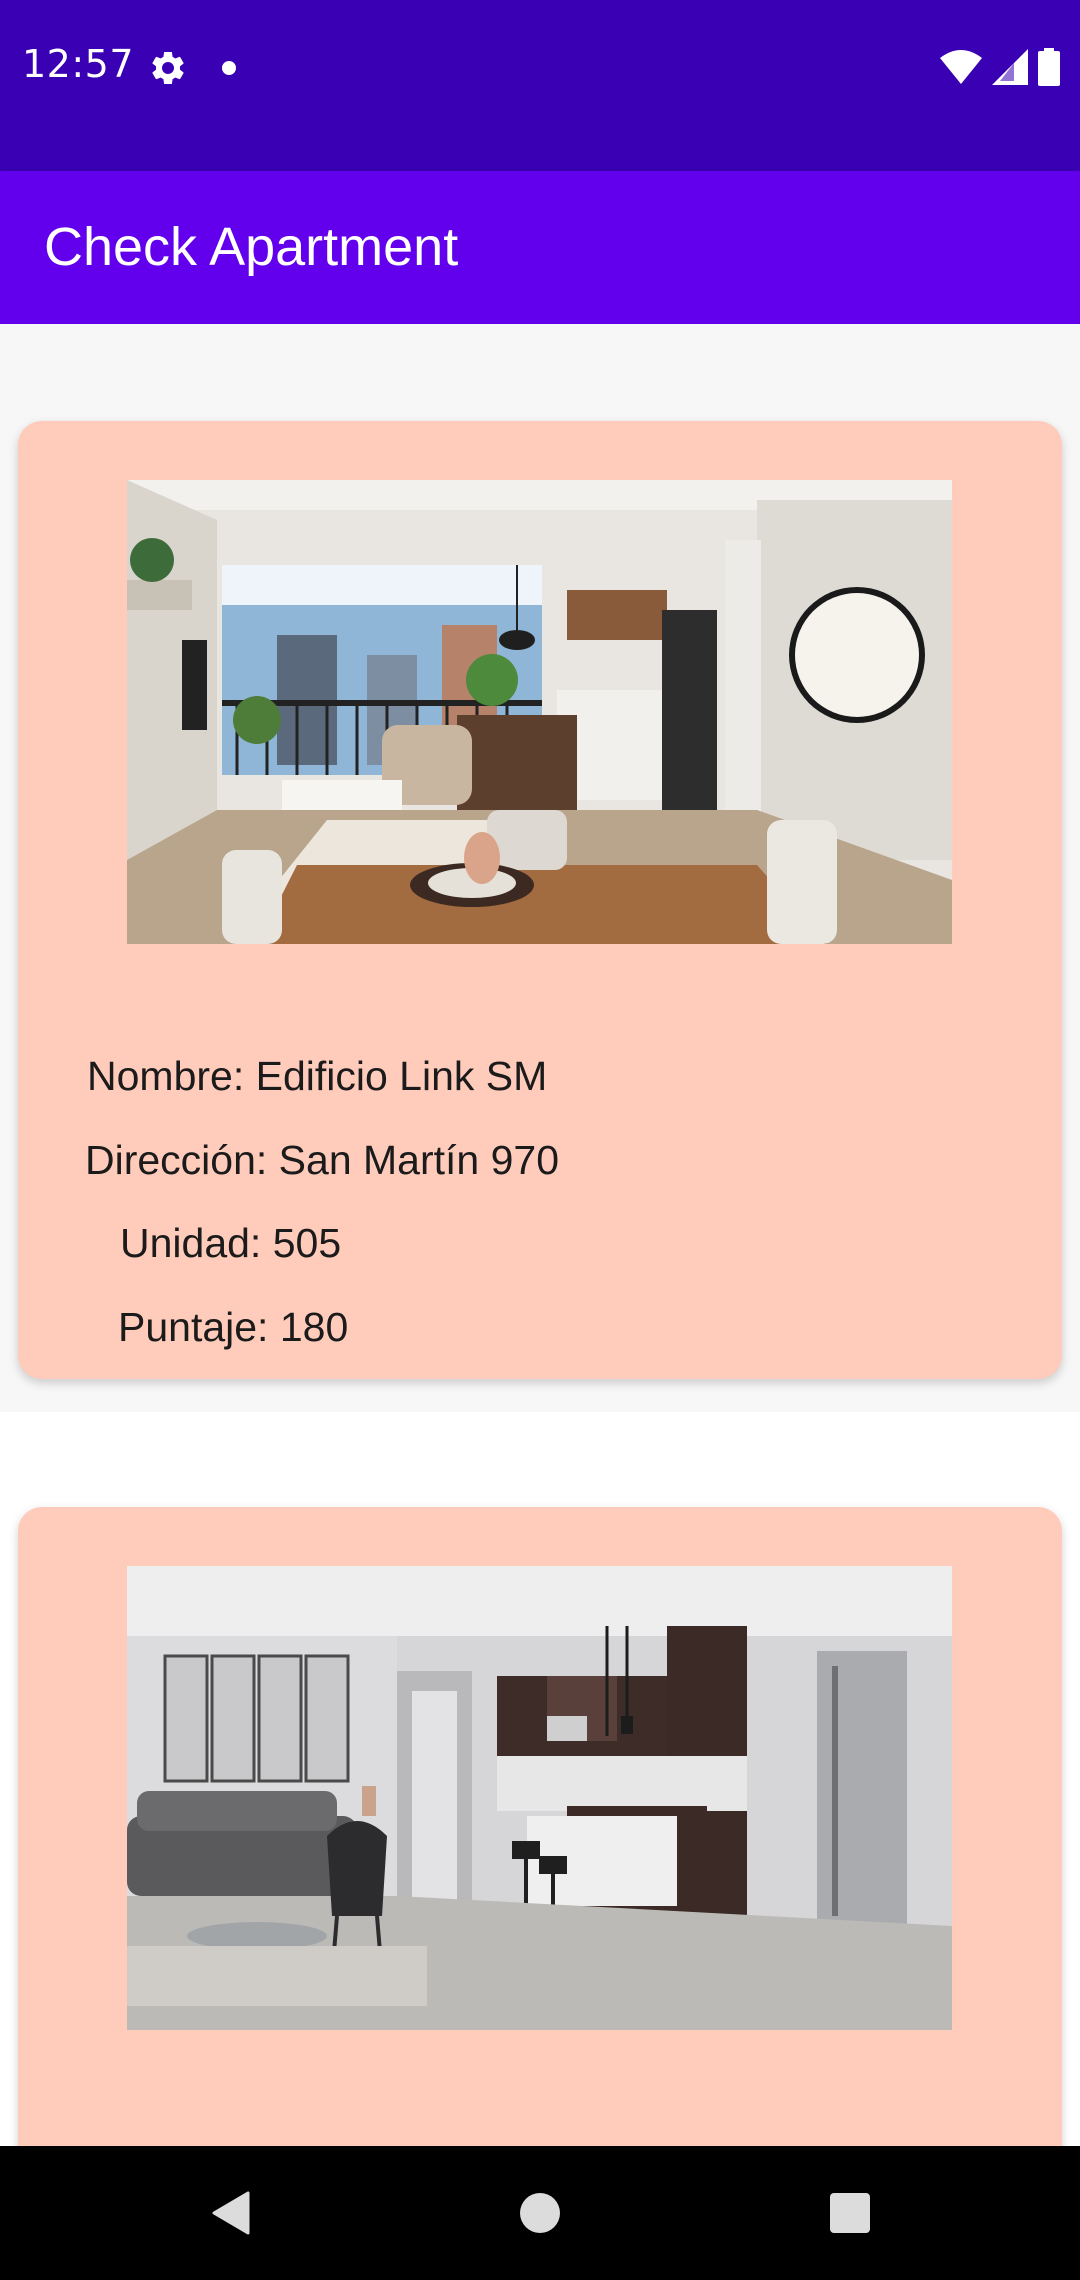 Image resolution: width=1080 pixels, height=2280 pixels. I want to click on recents-icon, so click(850, 2213).